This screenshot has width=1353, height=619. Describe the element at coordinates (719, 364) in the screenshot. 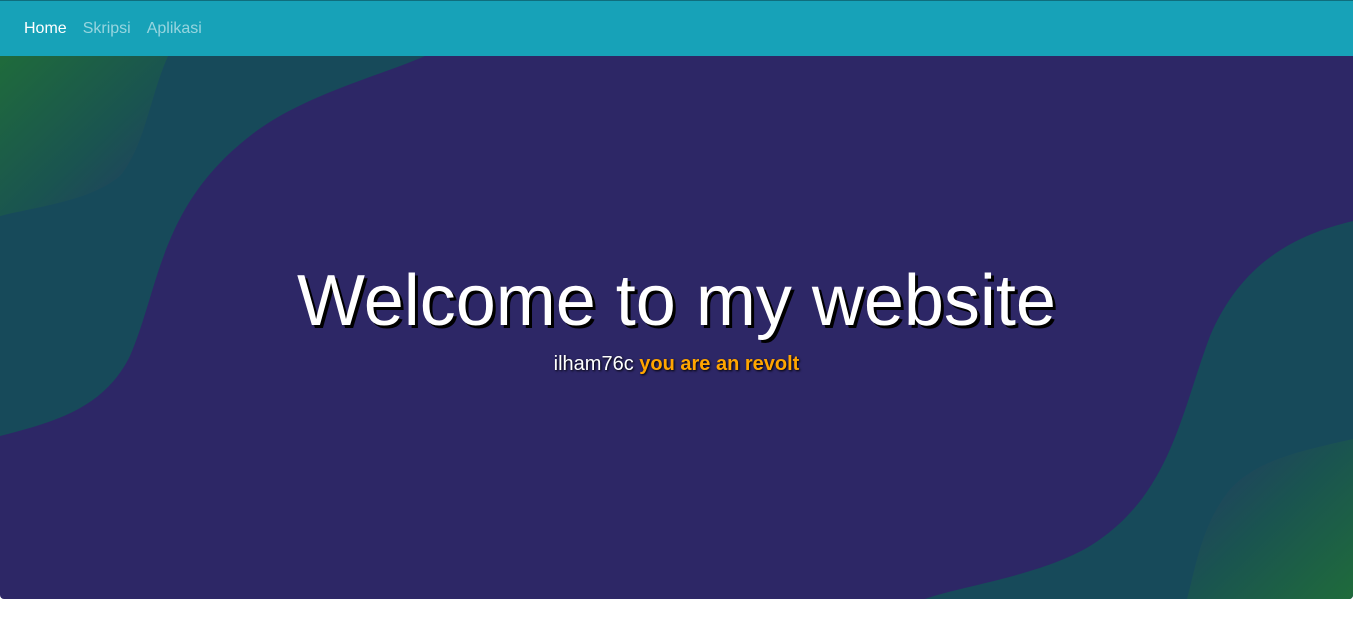

I see `hero-subtitle-accent: you are an revolt` at that location.